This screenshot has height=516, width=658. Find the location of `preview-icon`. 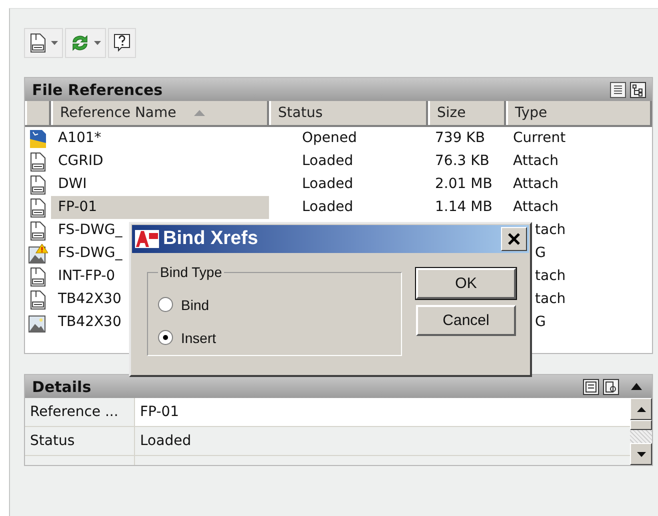

preview-icon is located at coordinates (611, 386).